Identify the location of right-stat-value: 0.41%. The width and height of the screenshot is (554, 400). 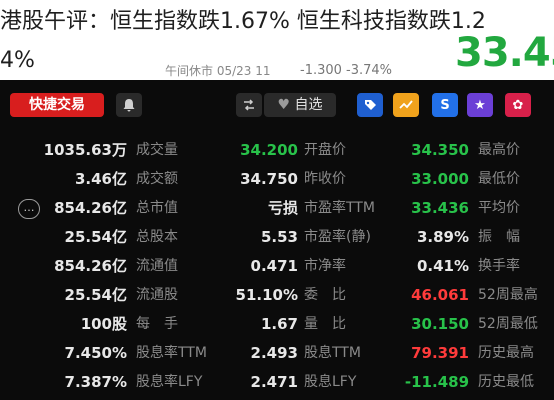
(442, 266).